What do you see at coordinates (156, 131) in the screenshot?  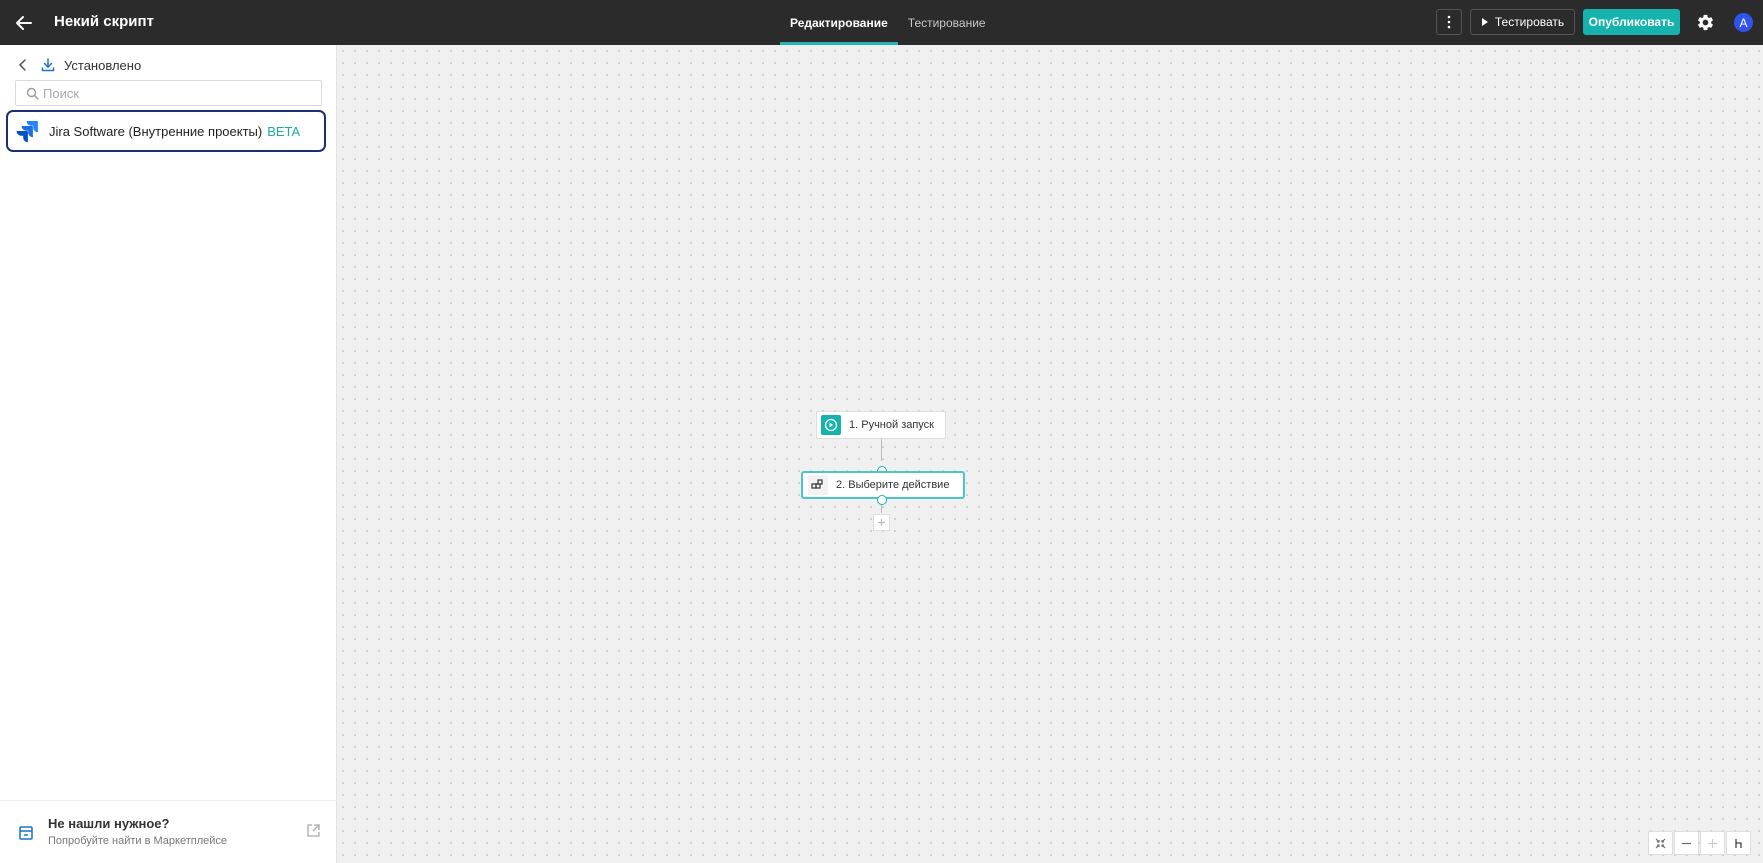 I see `app-item-label: Jira Software (Внутренние проекты)` at bounding box center [156, 131].